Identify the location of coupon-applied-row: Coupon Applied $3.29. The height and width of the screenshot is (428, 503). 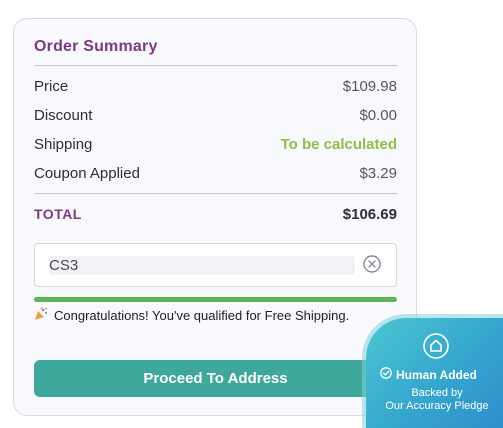
(215, 173).